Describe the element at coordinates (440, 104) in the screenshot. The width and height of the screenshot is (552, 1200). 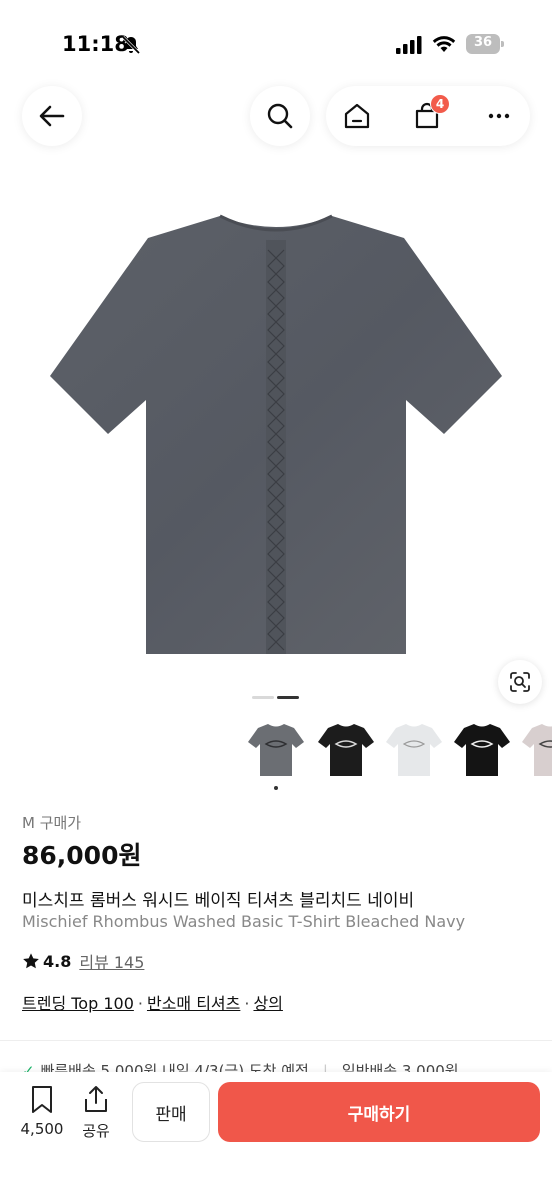
I see `cart-badge: 4` at that location.